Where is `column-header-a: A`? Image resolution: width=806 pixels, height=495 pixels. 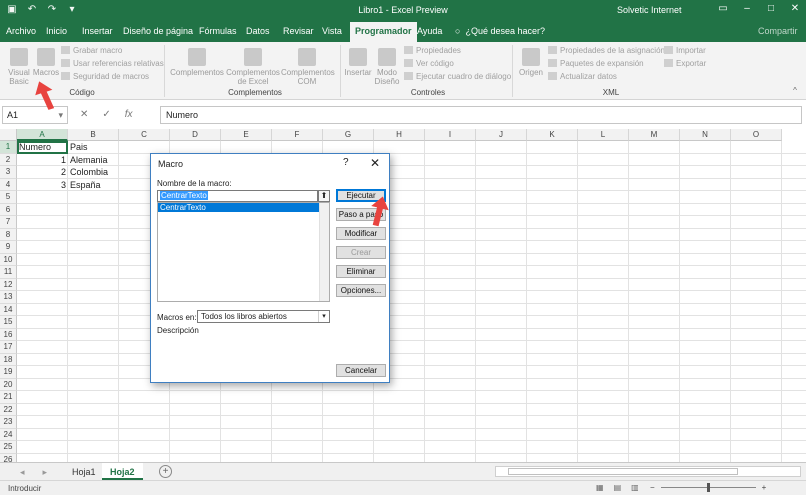
column-header-a: A is located at coordinates (42, 135).